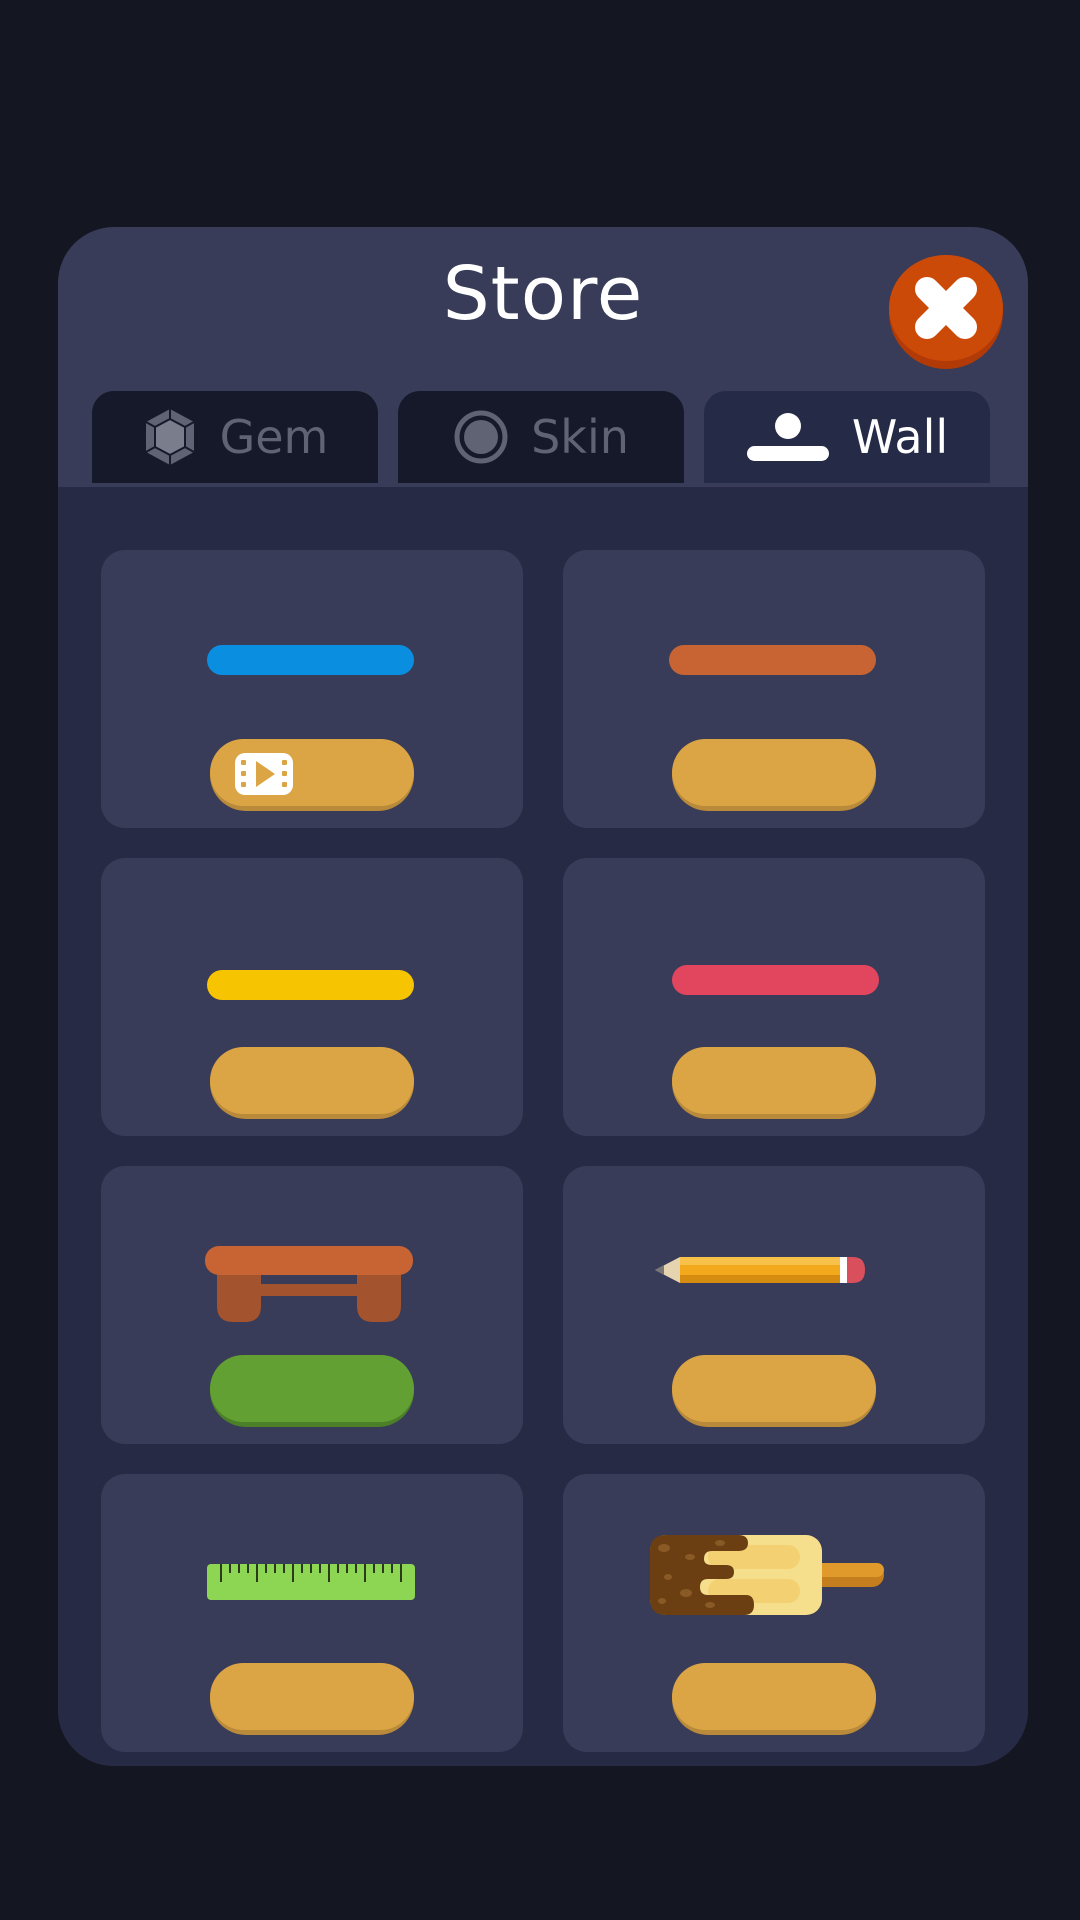 The image size is (1080, 1920). Describe the element at coordinates (767, 1575) in the screenshot. I see `popsicle-wall-preview` at that location.